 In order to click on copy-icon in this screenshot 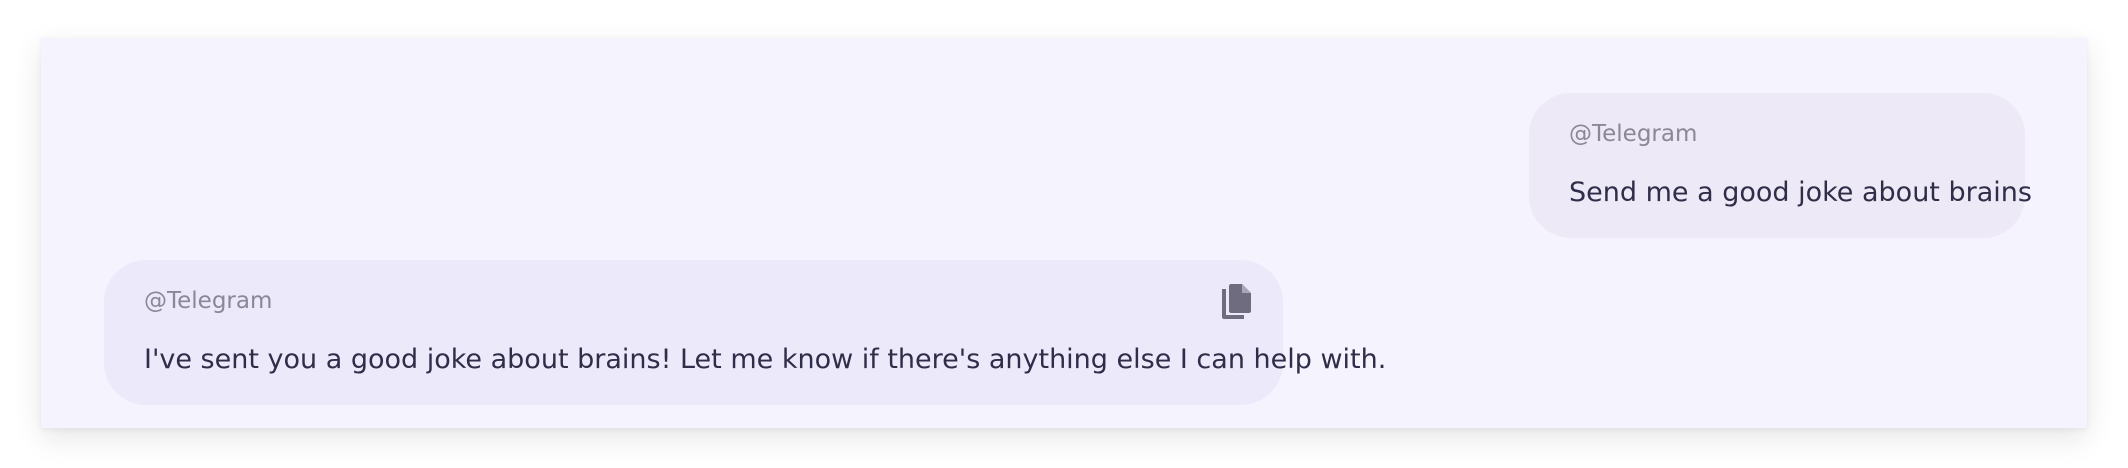, I will do `click(1236, 301)`.